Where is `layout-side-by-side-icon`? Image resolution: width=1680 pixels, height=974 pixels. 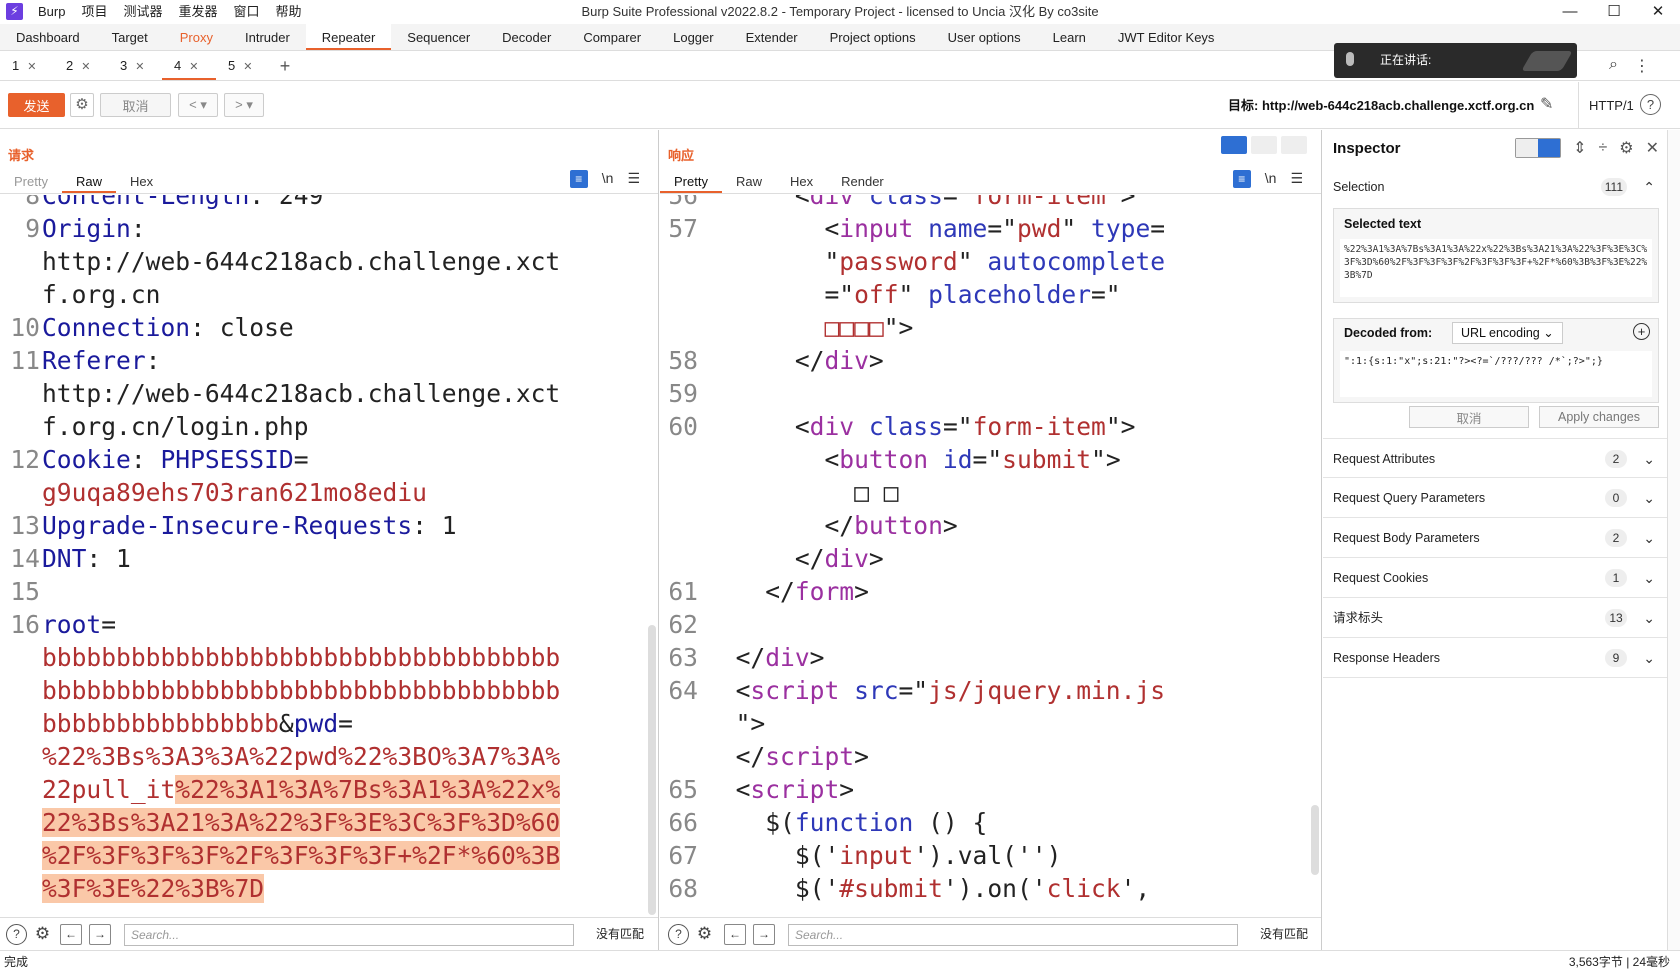
layout-side-by-side-icon is located at coordinates (1234, 145).